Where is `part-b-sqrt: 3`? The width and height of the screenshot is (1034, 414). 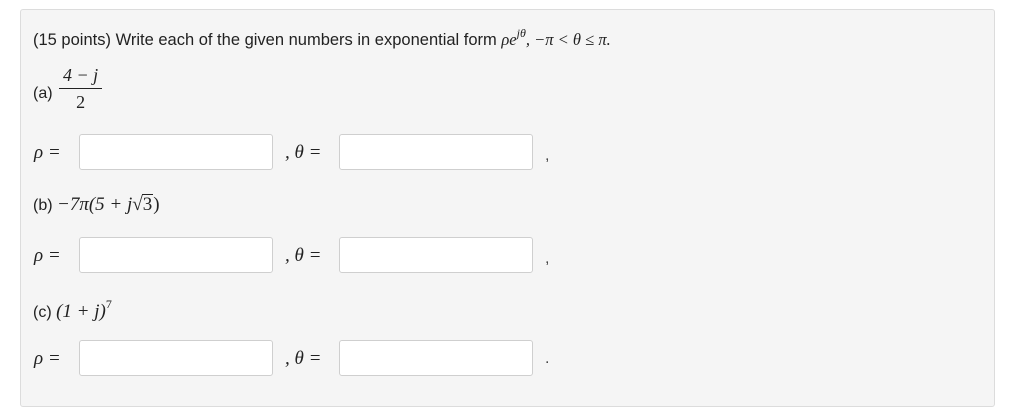 part-b-sqrt: 3 is located at coordinates (147, 204).